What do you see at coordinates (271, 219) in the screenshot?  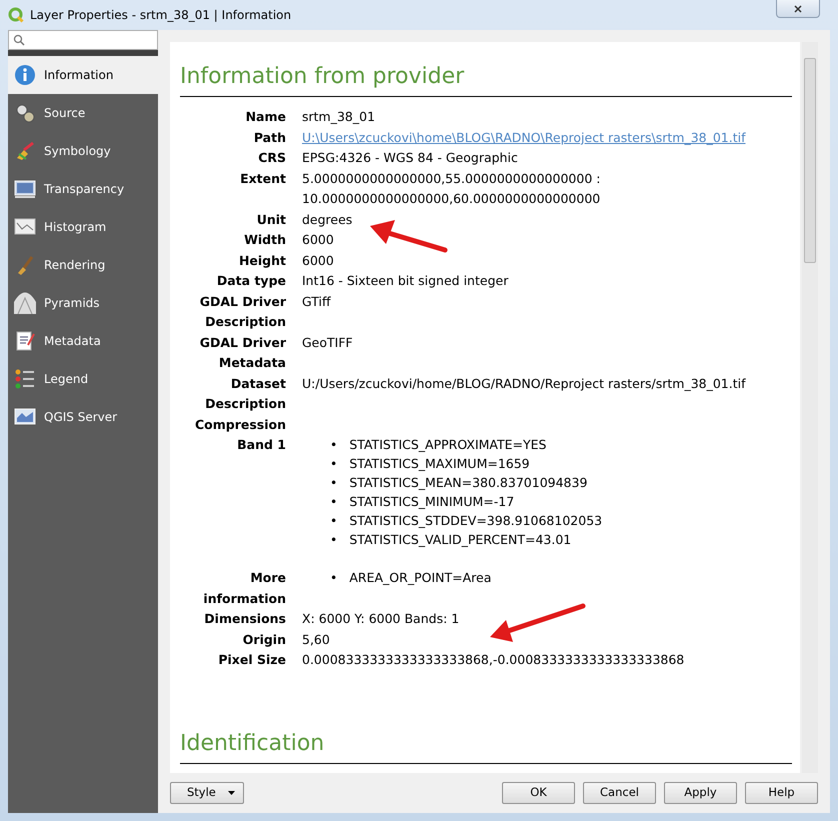 I see `field-label: Unit` at bounding box center [271, 219].